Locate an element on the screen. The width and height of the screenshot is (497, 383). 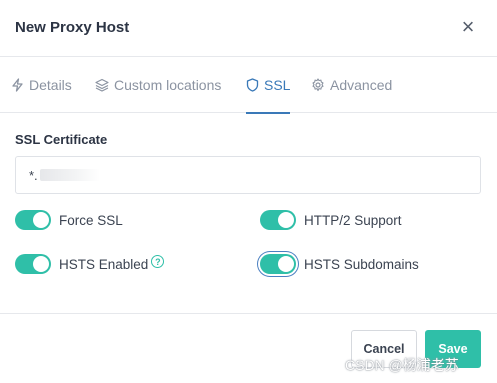
layers-icon is located at coordinates (102, 85).